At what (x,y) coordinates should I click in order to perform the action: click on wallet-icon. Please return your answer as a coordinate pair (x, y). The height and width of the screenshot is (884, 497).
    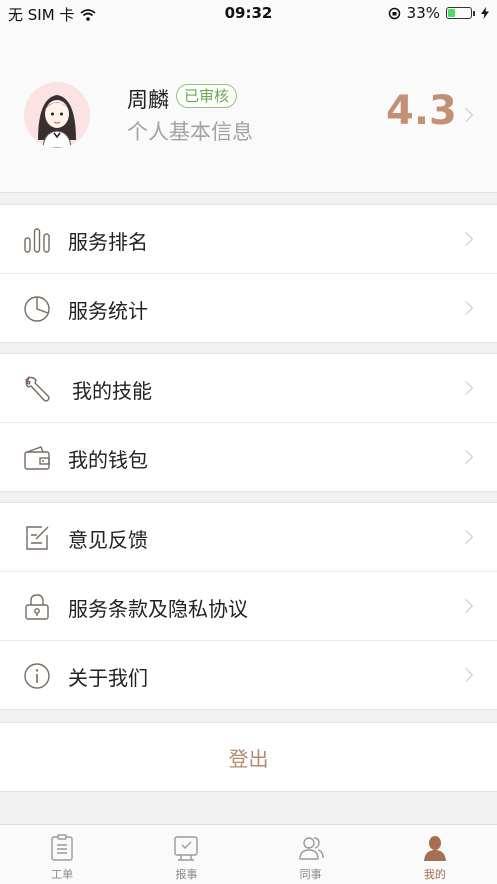
    Looking at the image, I should click on (37, 458).